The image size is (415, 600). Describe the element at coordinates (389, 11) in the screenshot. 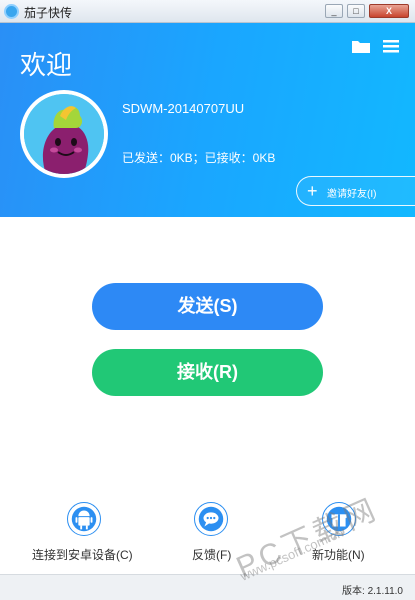

I see `close-button: X` at that location.